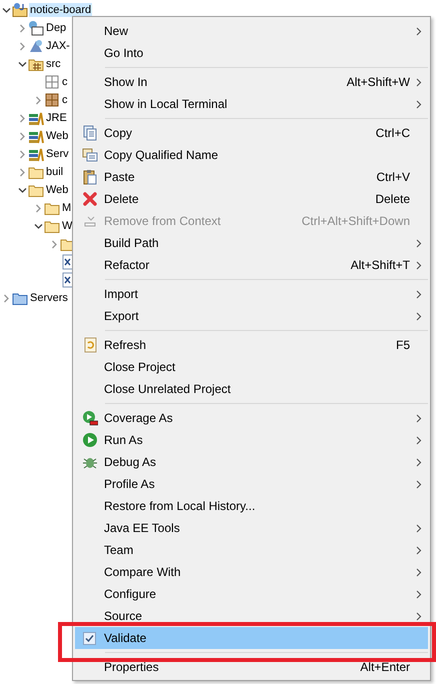  Describe the element at coordinates (56, 118) in the screenshot. I see `tree-item: JRE` at that location.